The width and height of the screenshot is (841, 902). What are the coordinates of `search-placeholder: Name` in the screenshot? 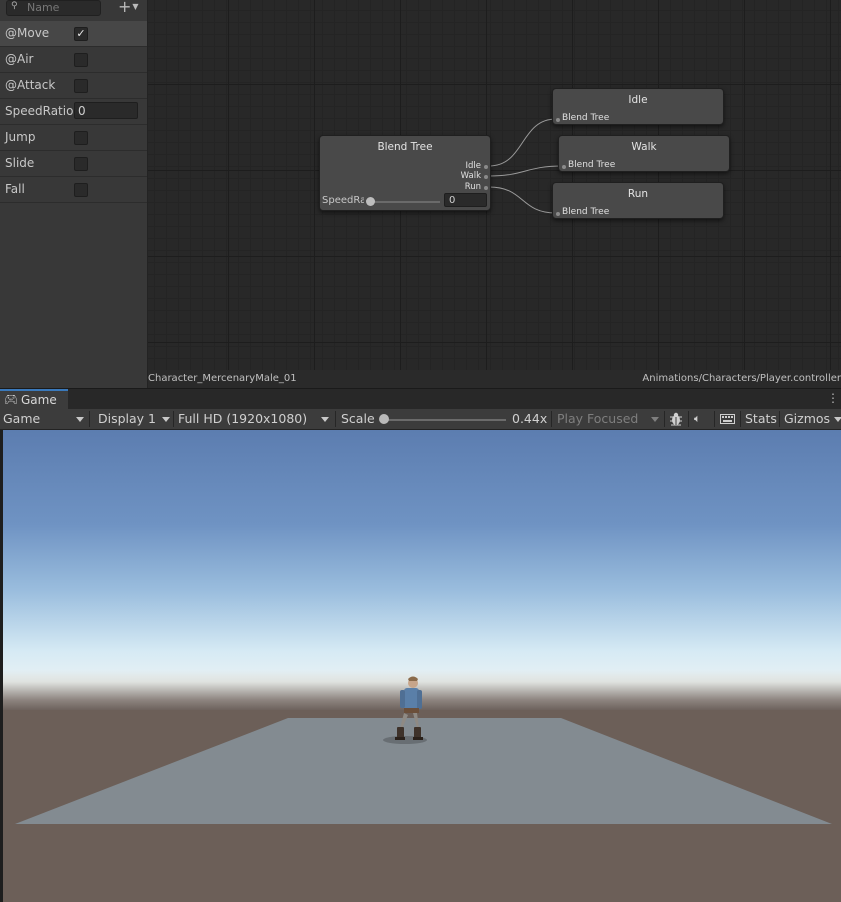 It's located at (43, 7).